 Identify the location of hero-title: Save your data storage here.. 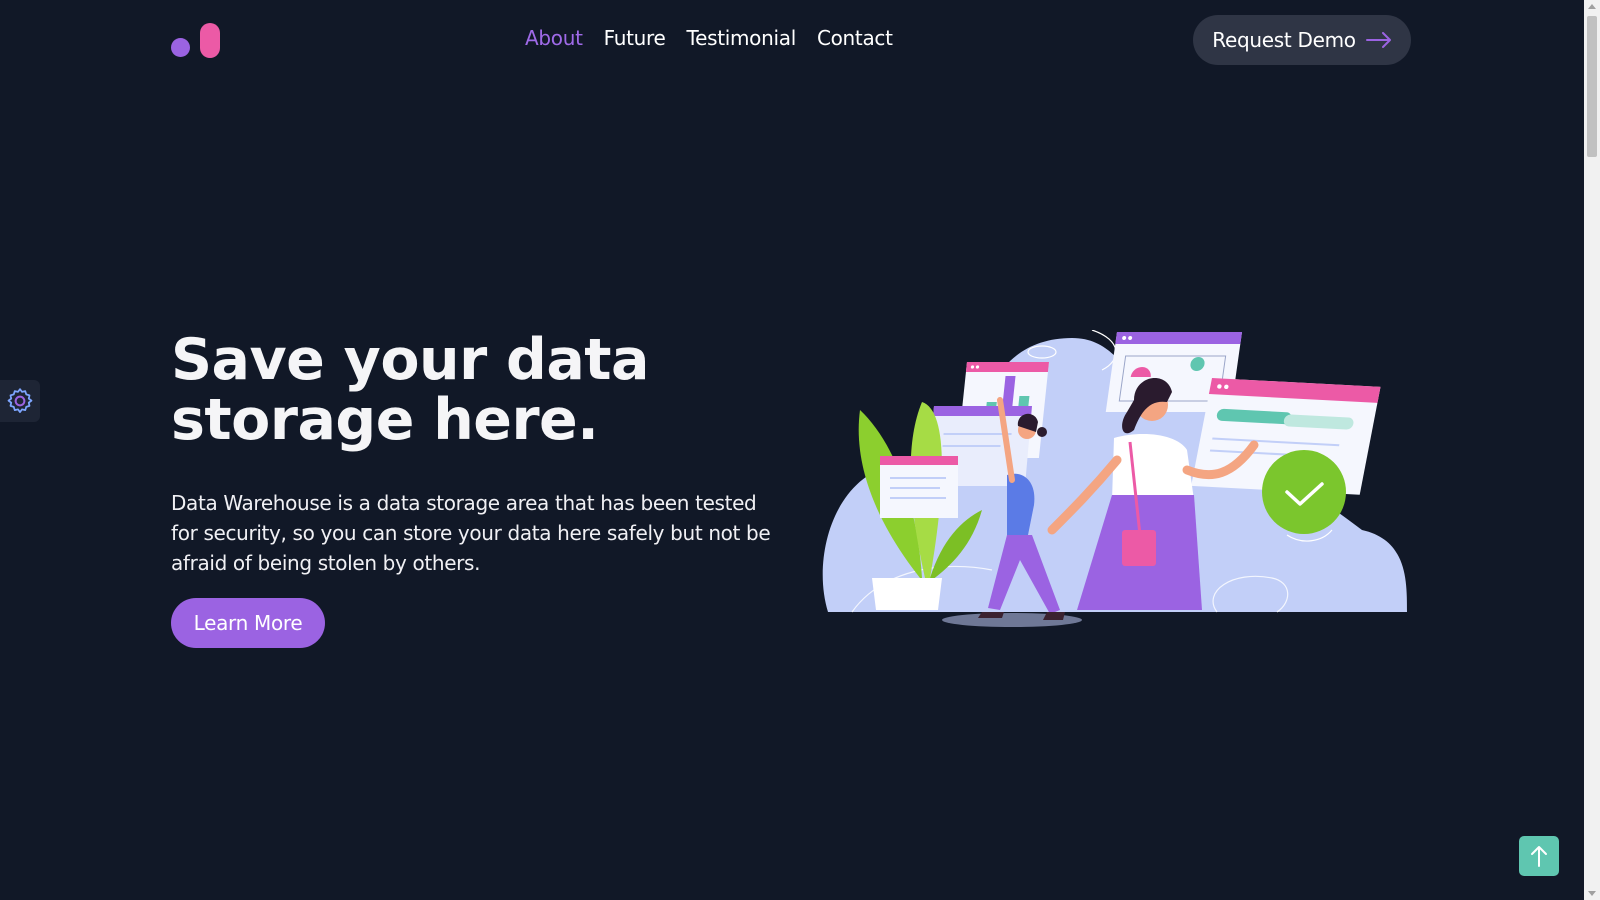
(451, 390).